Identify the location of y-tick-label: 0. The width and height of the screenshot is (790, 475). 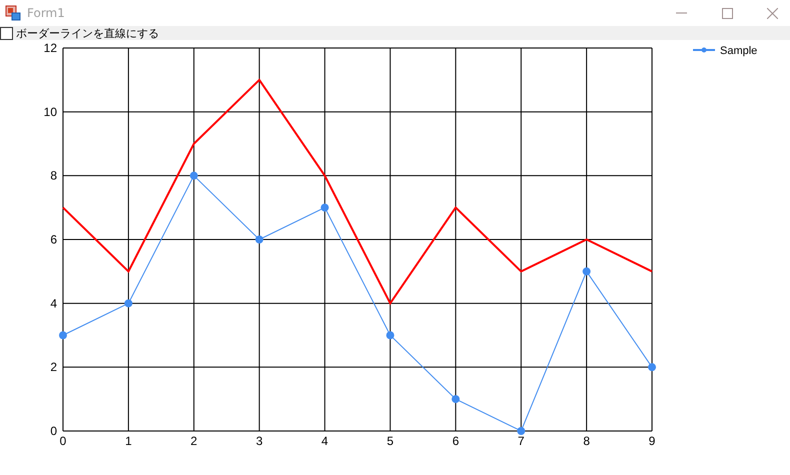
(53, 431).